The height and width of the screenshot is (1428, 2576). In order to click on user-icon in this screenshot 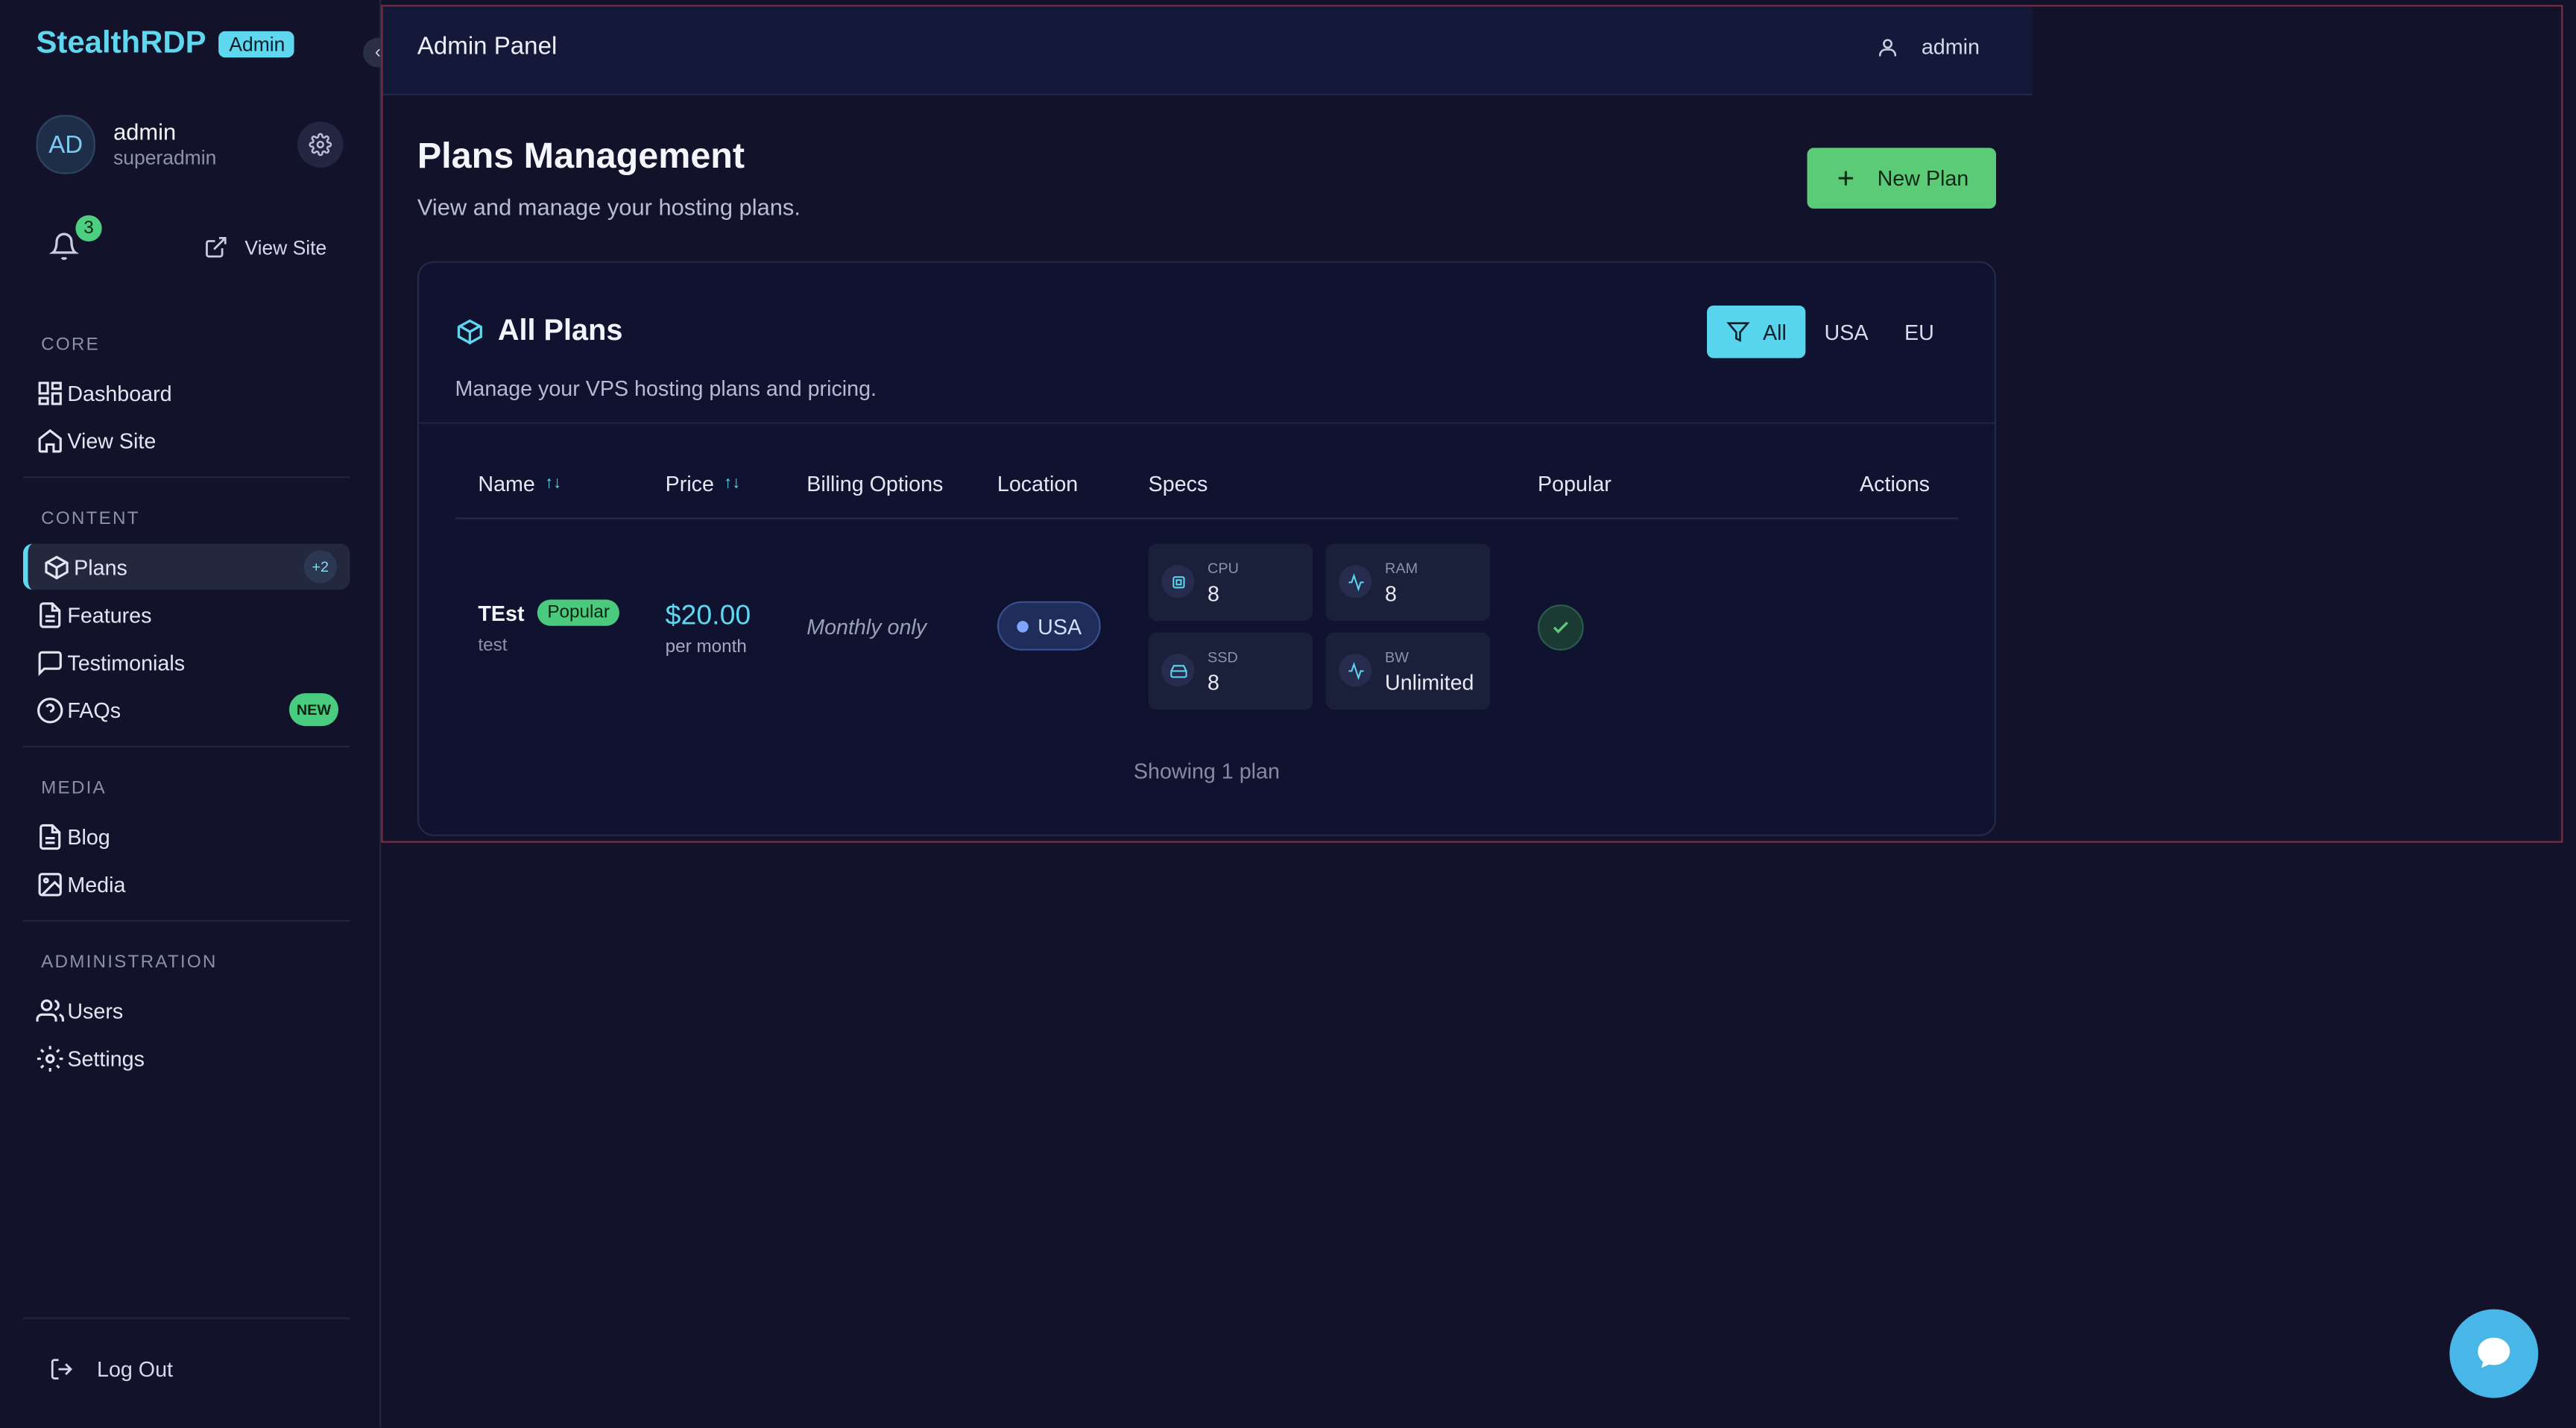, I will do `click(1886, 46)`.